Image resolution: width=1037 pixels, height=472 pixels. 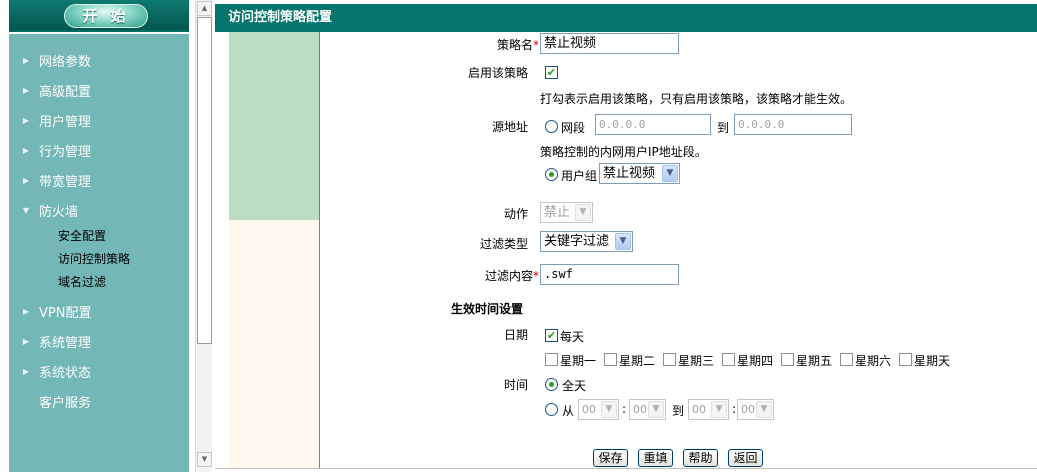 I want to click on sub-item-security: 安全配置, so click(x=82, y=235).